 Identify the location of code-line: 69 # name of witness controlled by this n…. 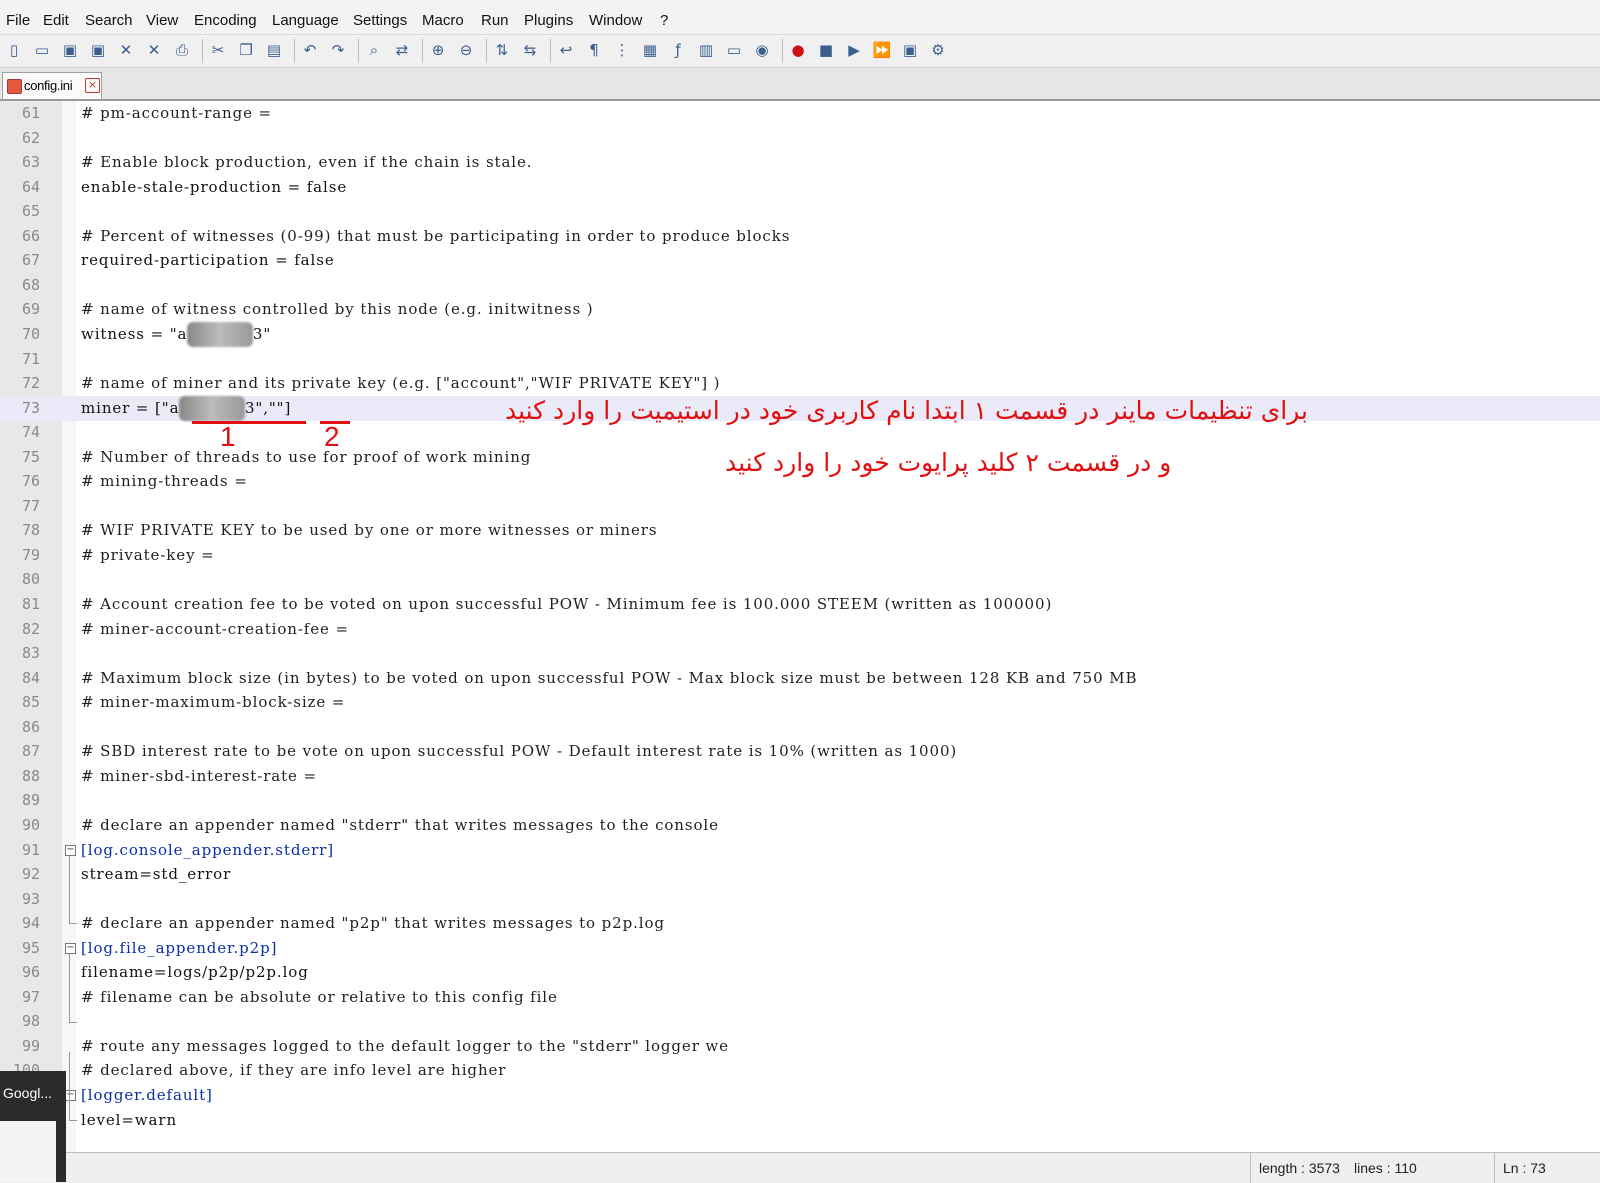
(800, 309).